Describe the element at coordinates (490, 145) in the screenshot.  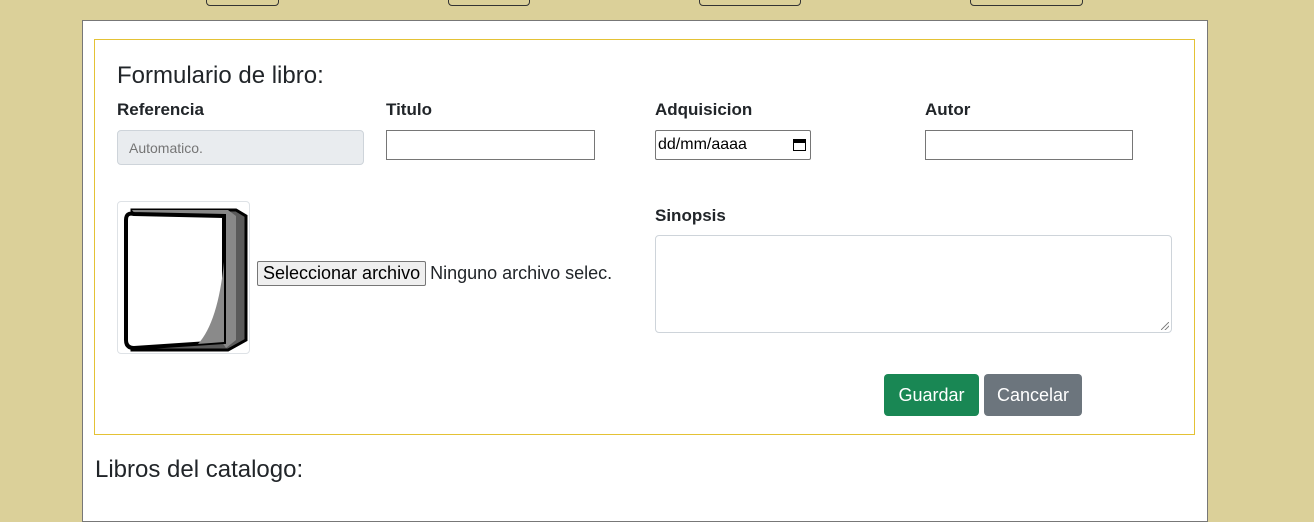
I see `titulo-input` at that location.